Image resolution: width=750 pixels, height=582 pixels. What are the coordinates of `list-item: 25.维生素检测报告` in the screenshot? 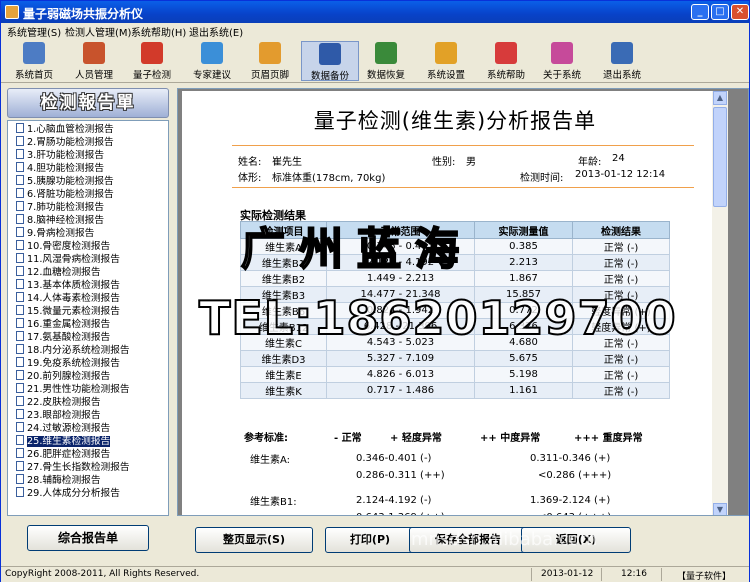 It's located at (63, 441).